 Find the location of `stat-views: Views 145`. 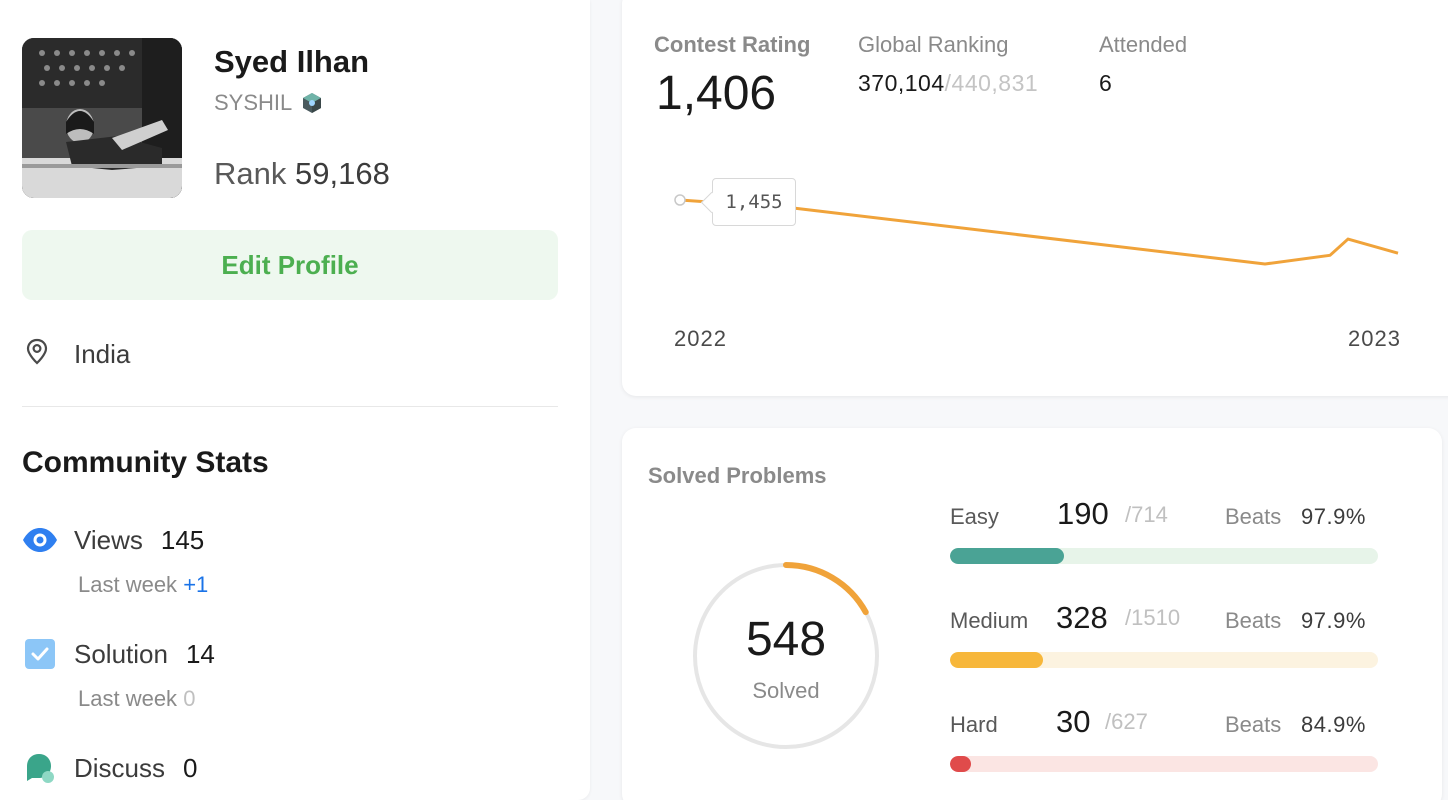

stat-views: Views 145 is located at coordinates (113, 540).